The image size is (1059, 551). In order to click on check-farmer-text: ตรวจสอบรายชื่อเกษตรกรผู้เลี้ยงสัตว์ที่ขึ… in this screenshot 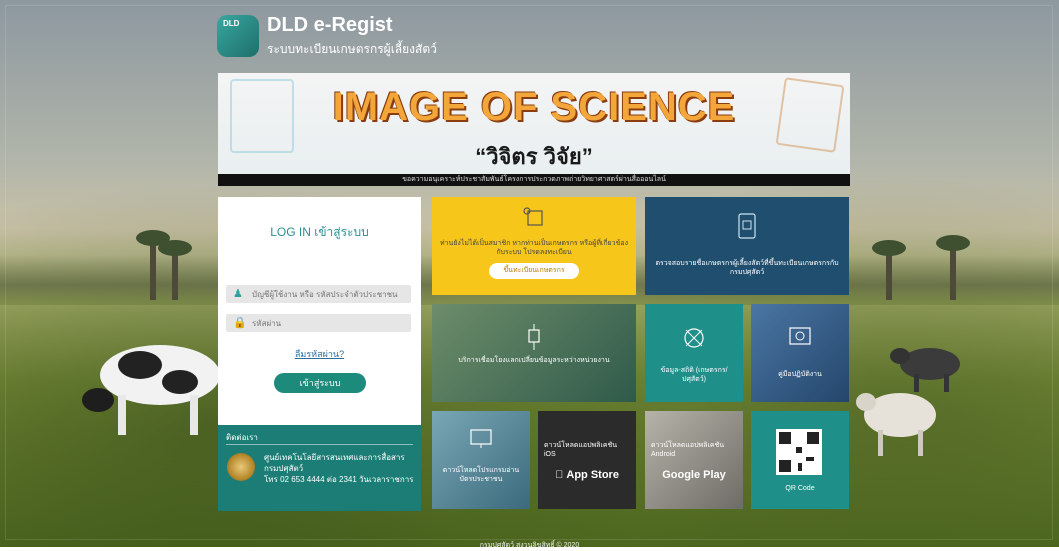, I will do `click(747, 268)`.